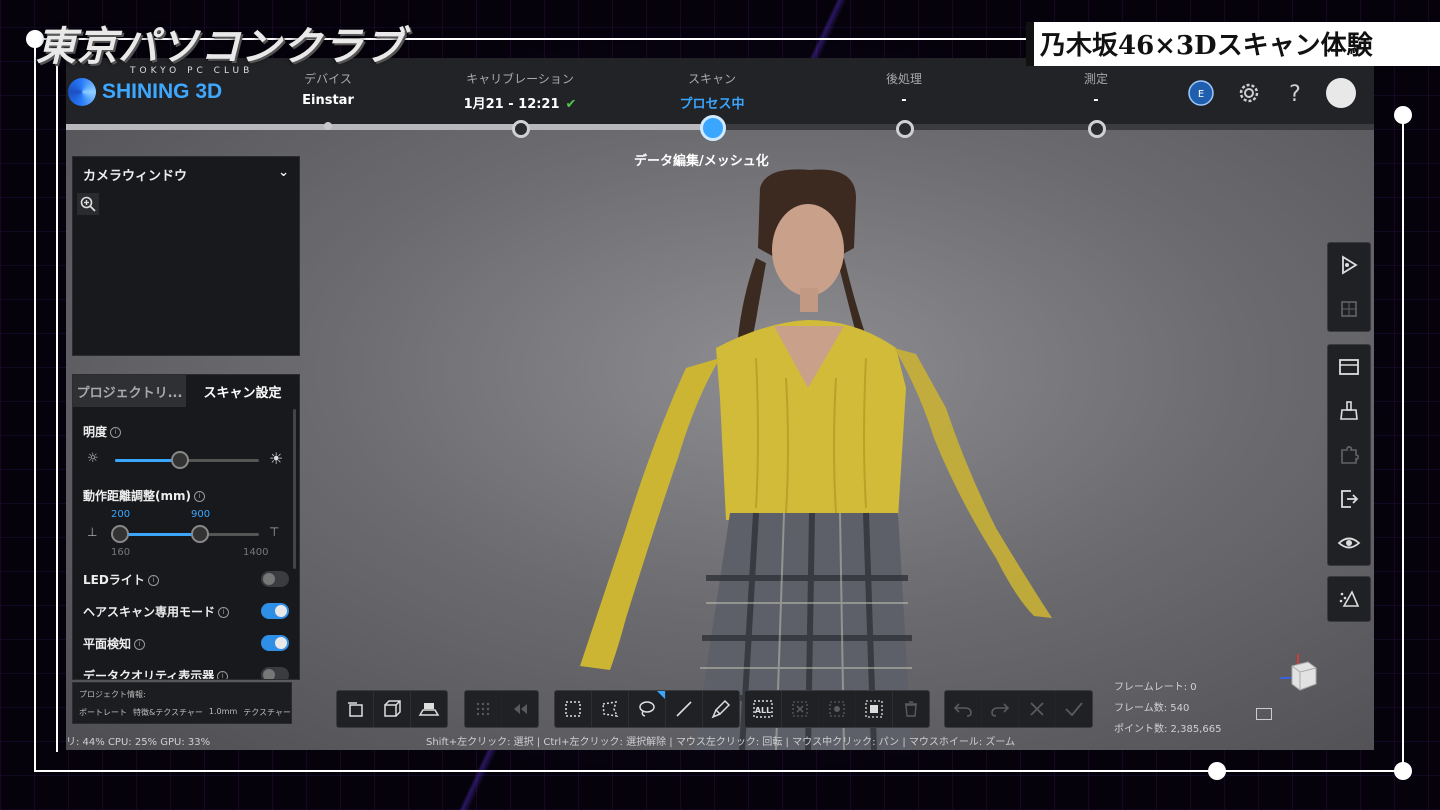 The image size is (1440, 810). Describe the element at coordinates (1168, 729) in the screenshot. I see `point-count: ポイント数: 2,385,665` at that location.